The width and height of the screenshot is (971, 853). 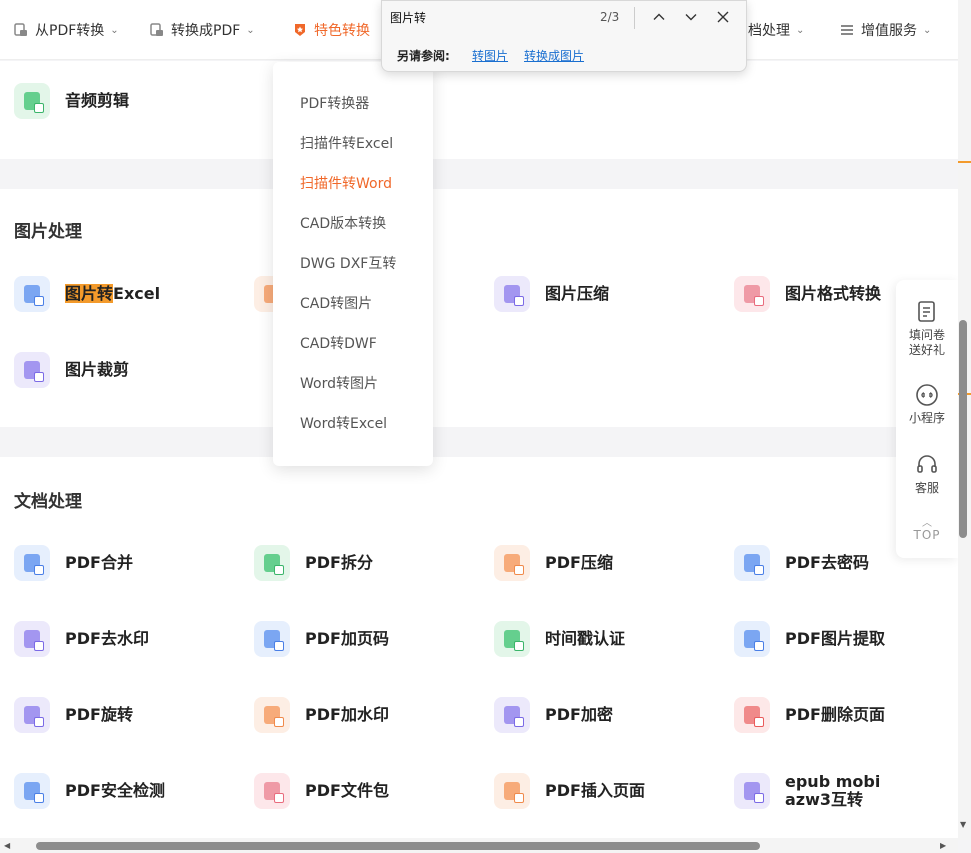 I want to click on headset-icon, so click(x=927, y=465).